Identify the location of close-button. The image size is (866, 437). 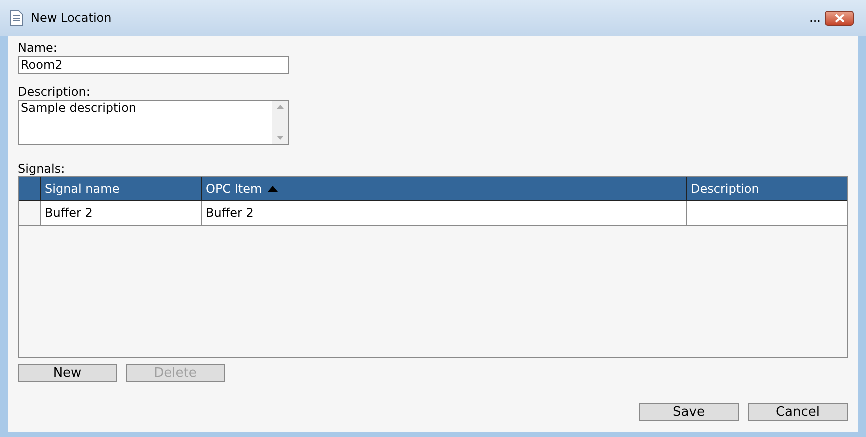
(839, 18).